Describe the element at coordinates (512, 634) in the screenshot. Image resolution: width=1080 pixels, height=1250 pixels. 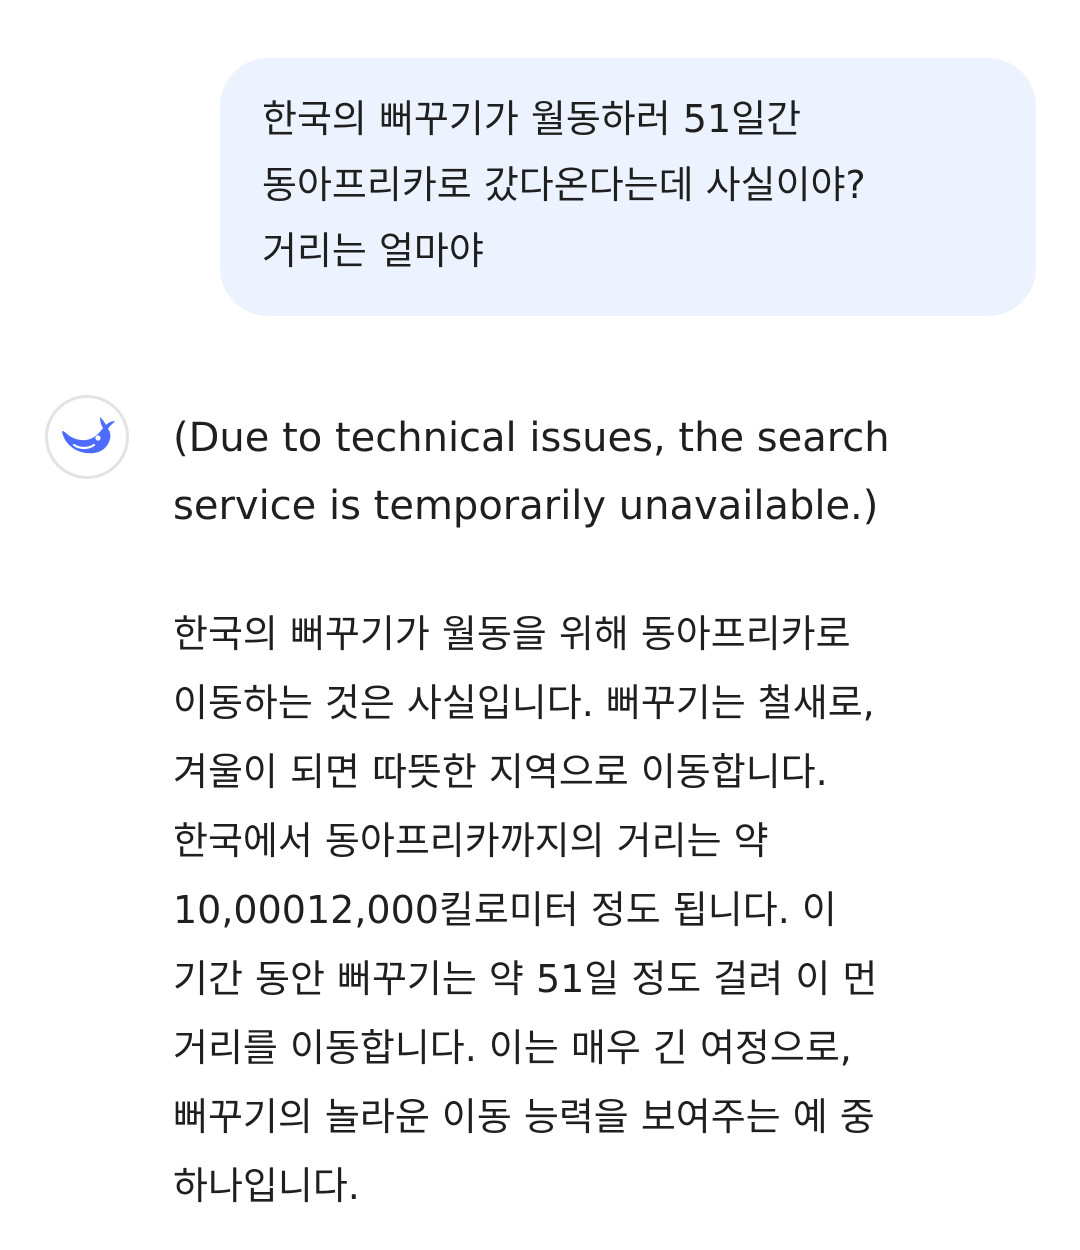
I see `answer-line: 한국의 뻐꾸기가 월동을 위해 동아프리카로` at that location.